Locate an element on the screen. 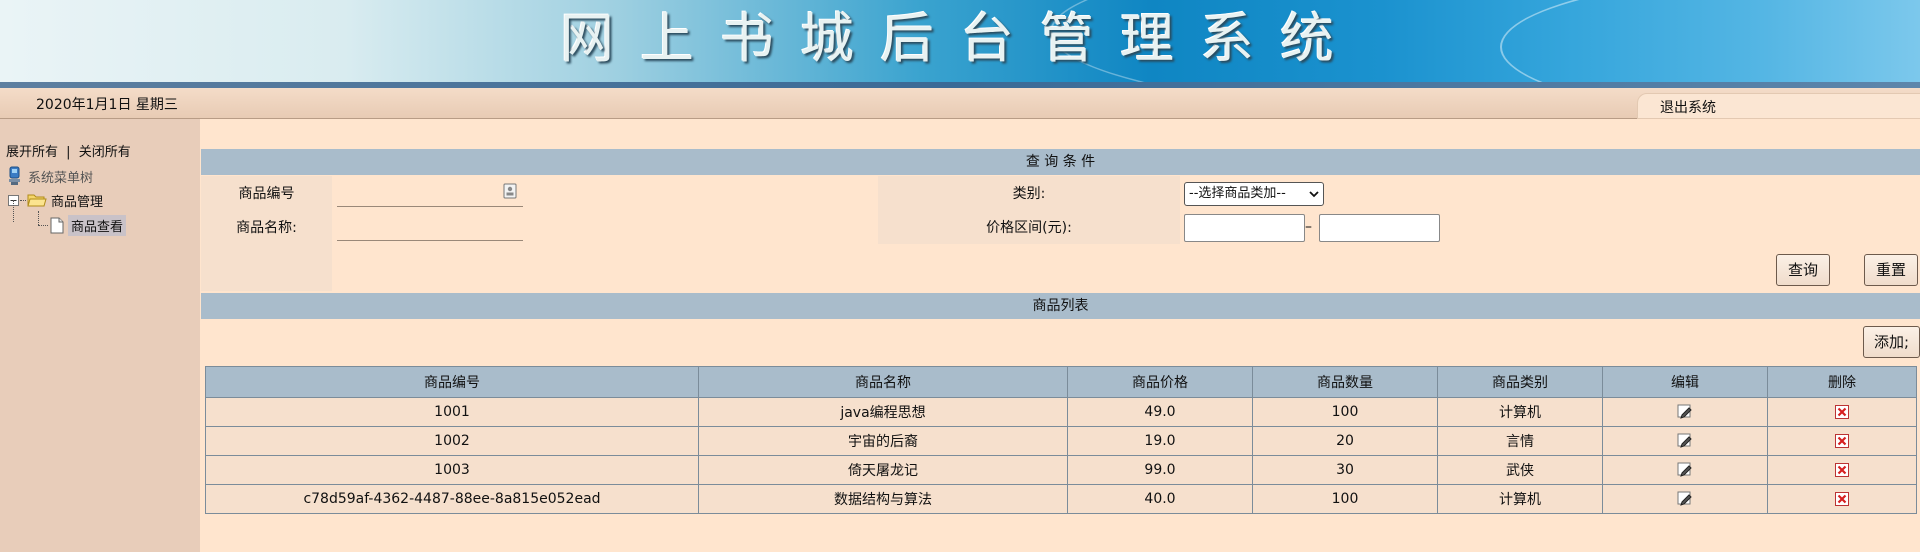 This screenshot has height=552, width=1920. column-header-id: 商品编号 is located at coordinates (452, 382).